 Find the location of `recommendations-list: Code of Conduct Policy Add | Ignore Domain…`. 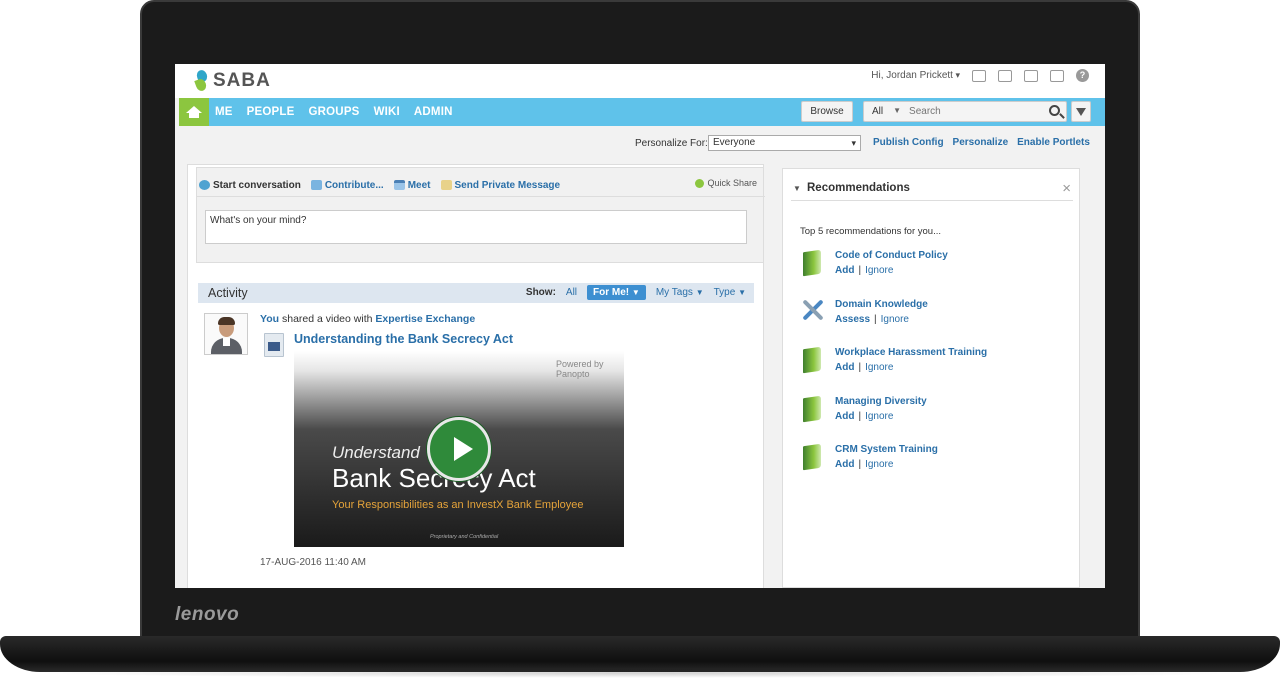

recommendations-list: Code of Conduct Policy Add | Ignore Domain… is located at coordinates (934, 371).